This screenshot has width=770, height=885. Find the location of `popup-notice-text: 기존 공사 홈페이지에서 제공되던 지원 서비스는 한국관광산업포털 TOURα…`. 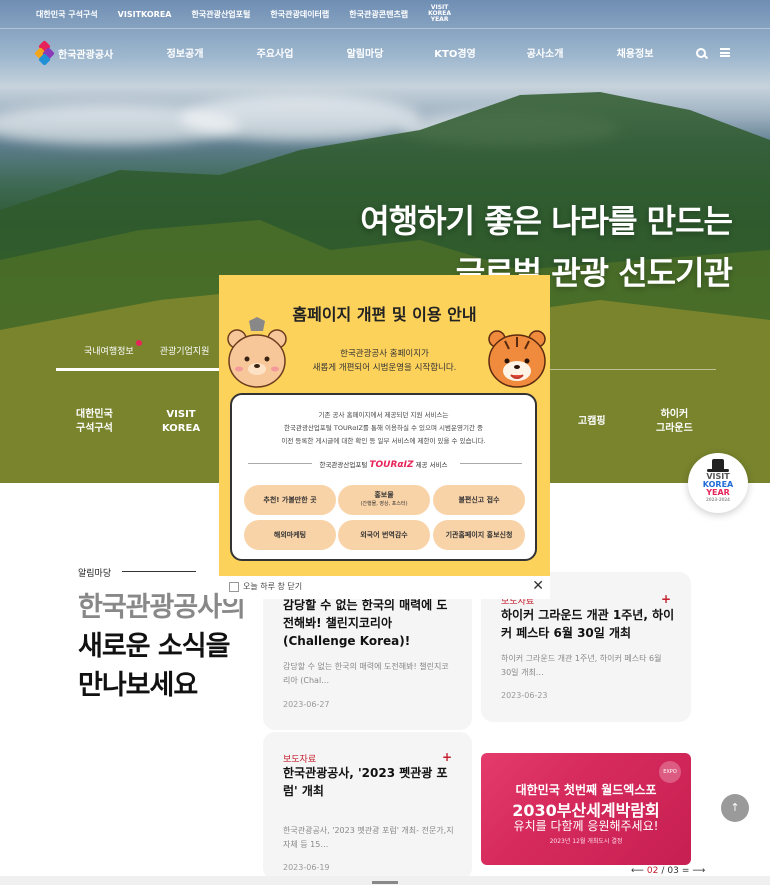

popup-notice-text: 기존 공사 홈페이지에서 제공되던 지원 서비스는 한국관광산업포털 TOURα… is located at coordinates (383, 428).